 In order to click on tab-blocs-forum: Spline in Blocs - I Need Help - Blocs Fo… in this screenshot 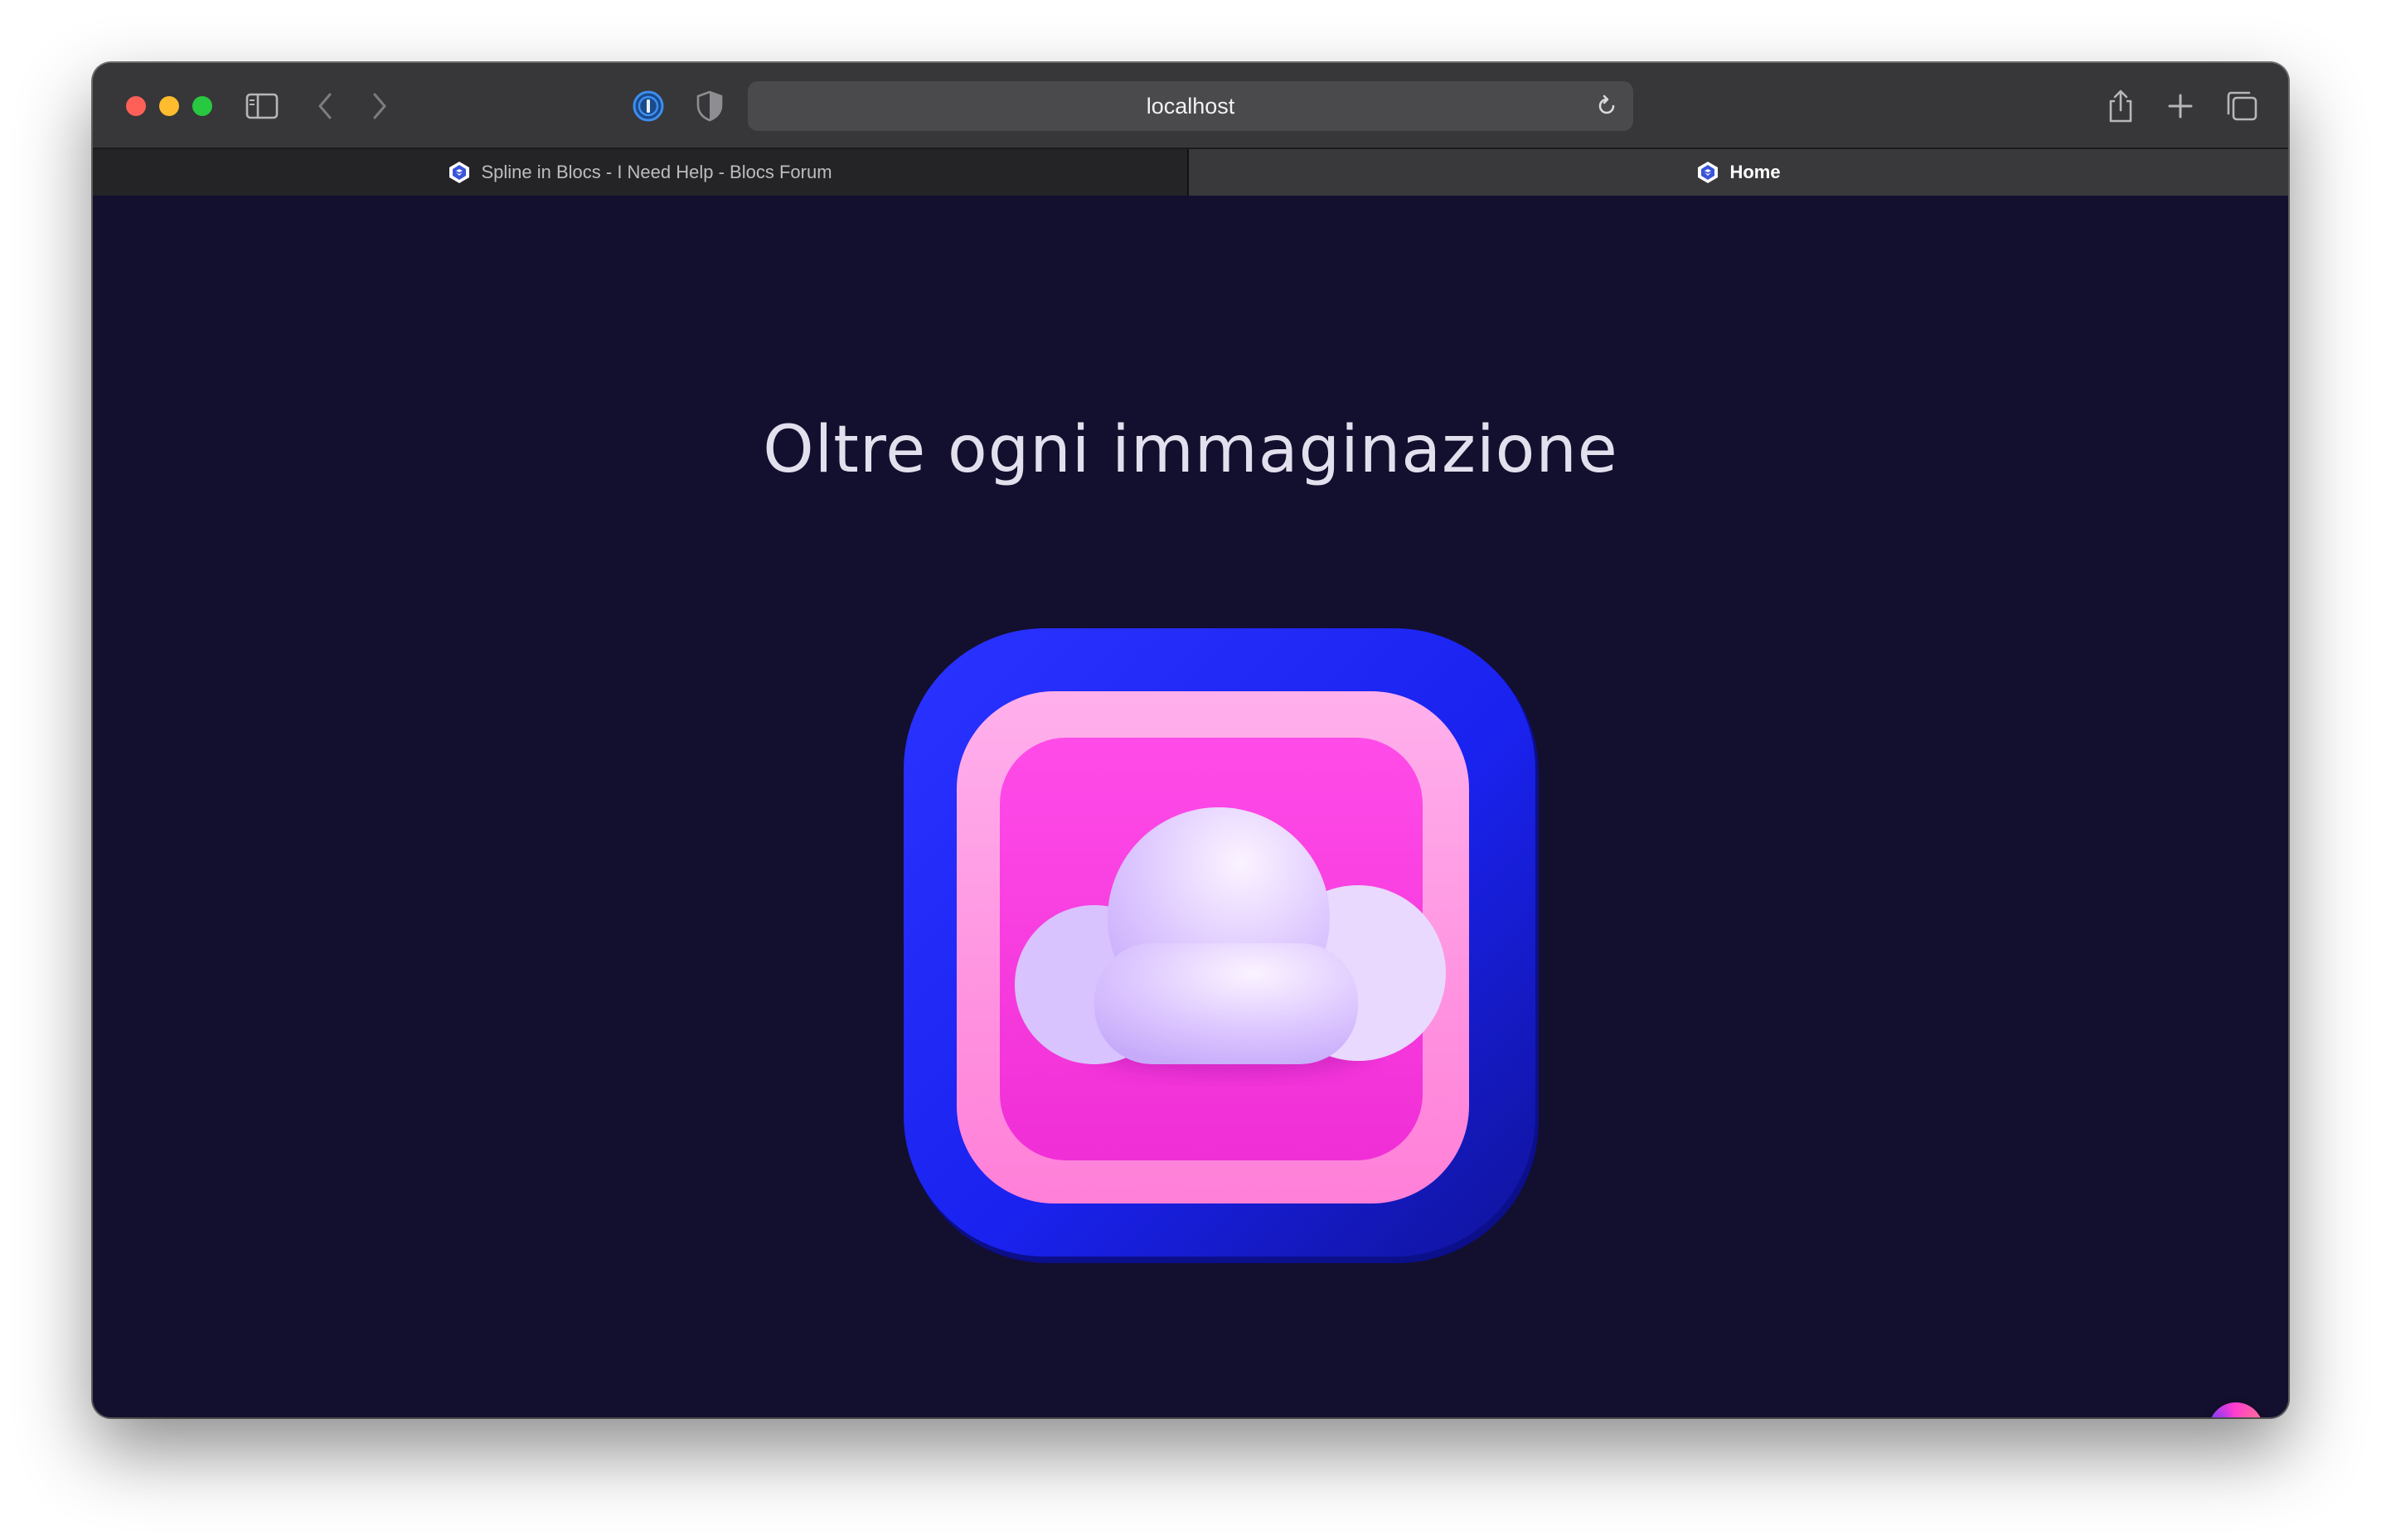, I will do `click(641, 172)`.